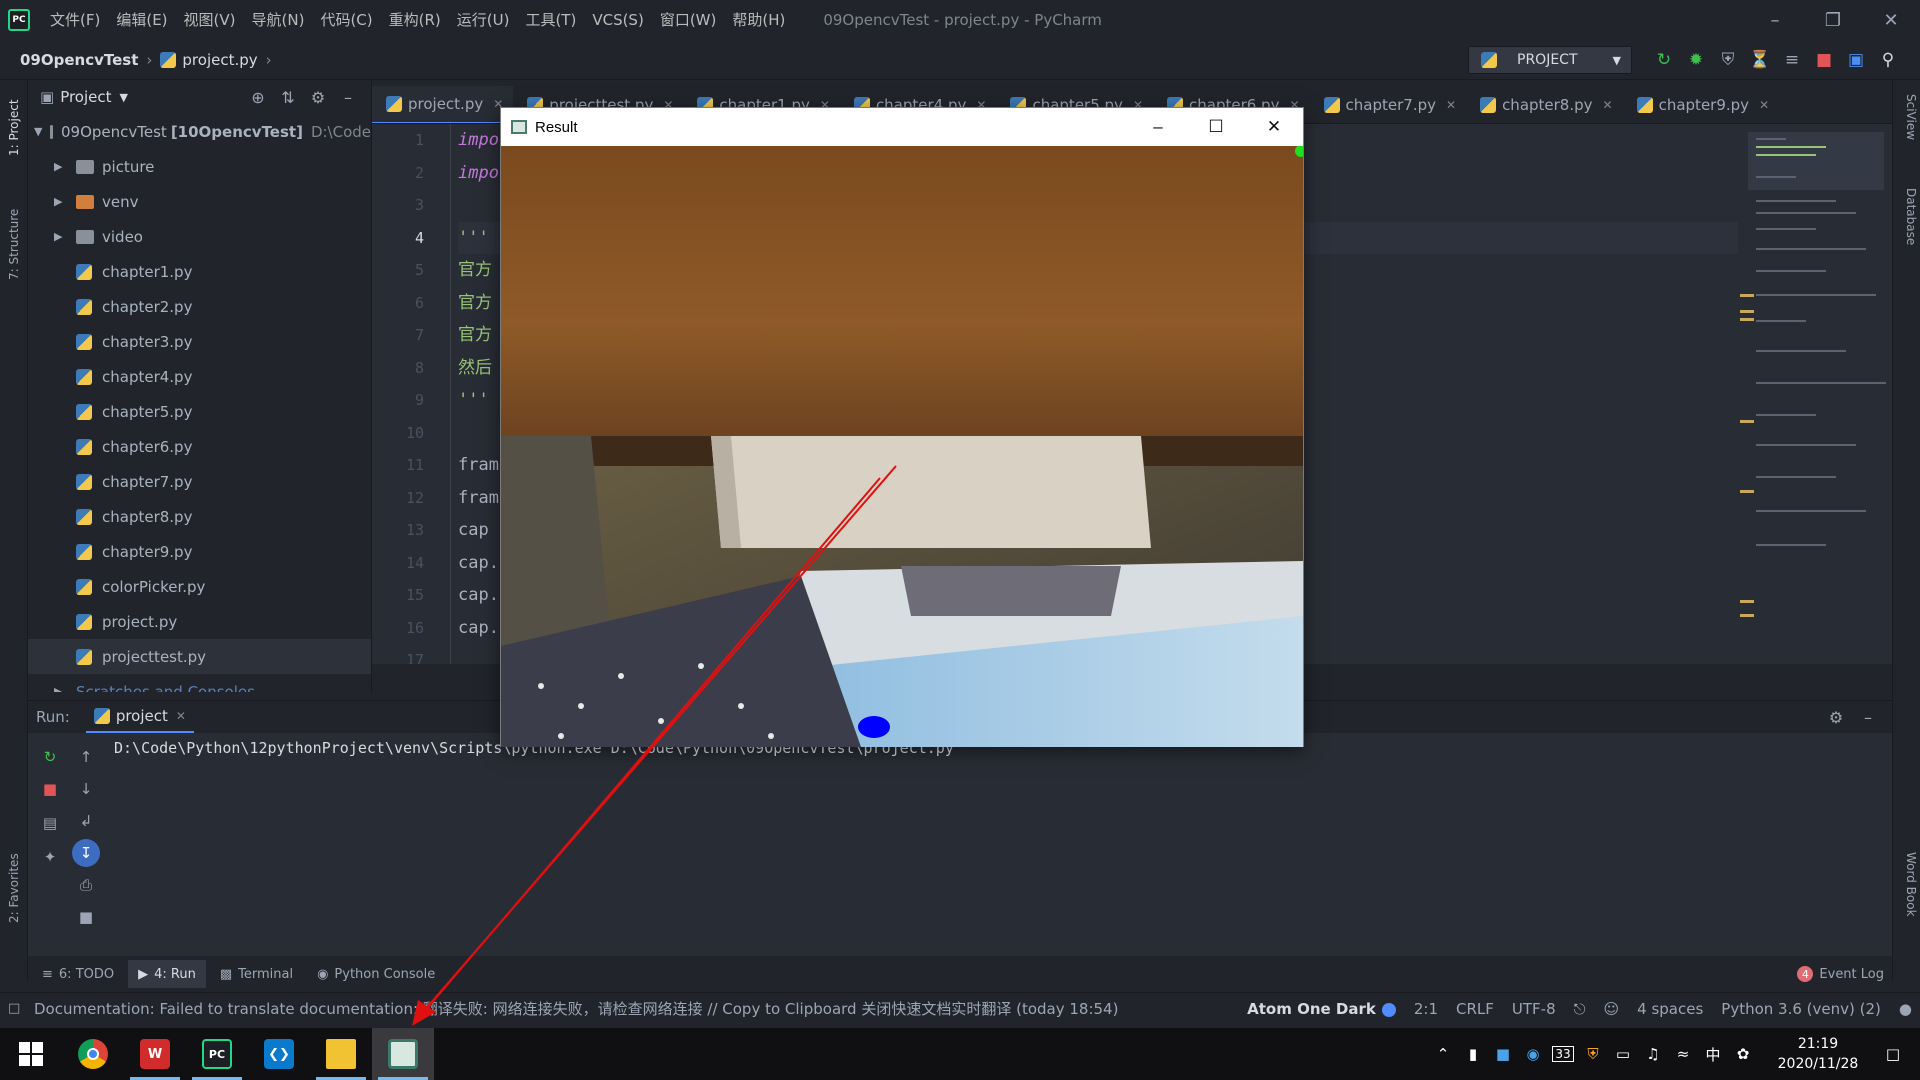  I want to click on menu-refactor: 重构(R), so click(415, 20).